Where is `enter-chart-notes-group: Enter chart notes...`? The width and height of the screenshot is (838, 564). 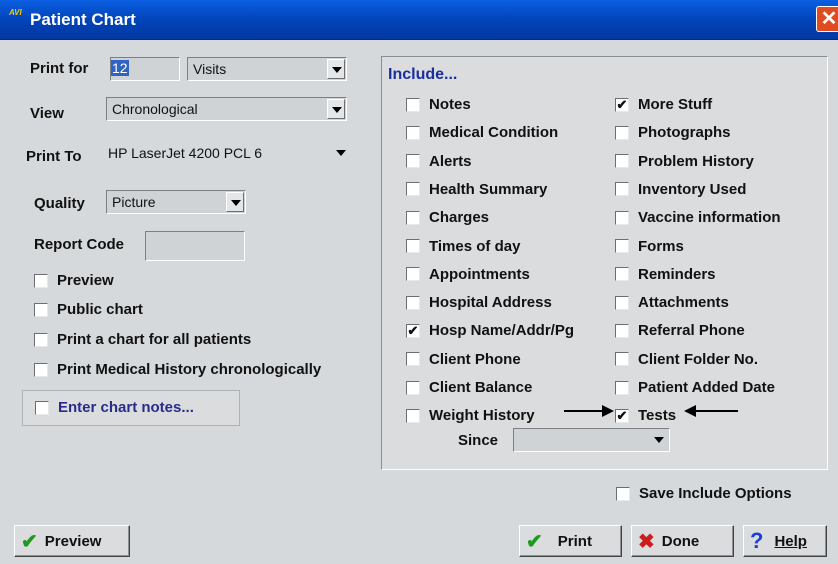 enter-chart-notes-group: Enter chart notes... is located at coordinates (131, 408).